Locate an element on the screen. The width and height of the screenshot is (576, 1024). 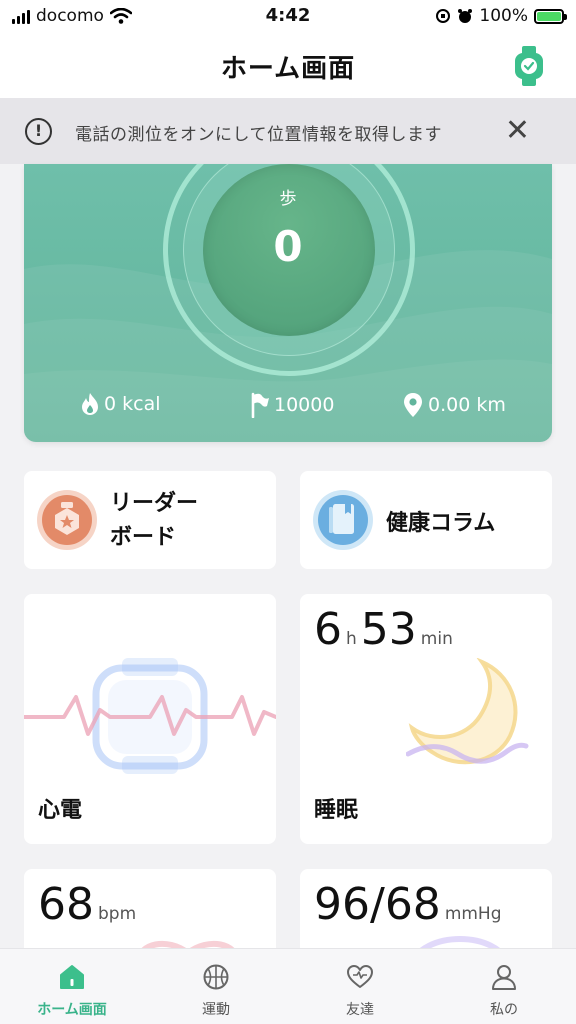
trophy-medal-icon is located at coordinates (67, 520).